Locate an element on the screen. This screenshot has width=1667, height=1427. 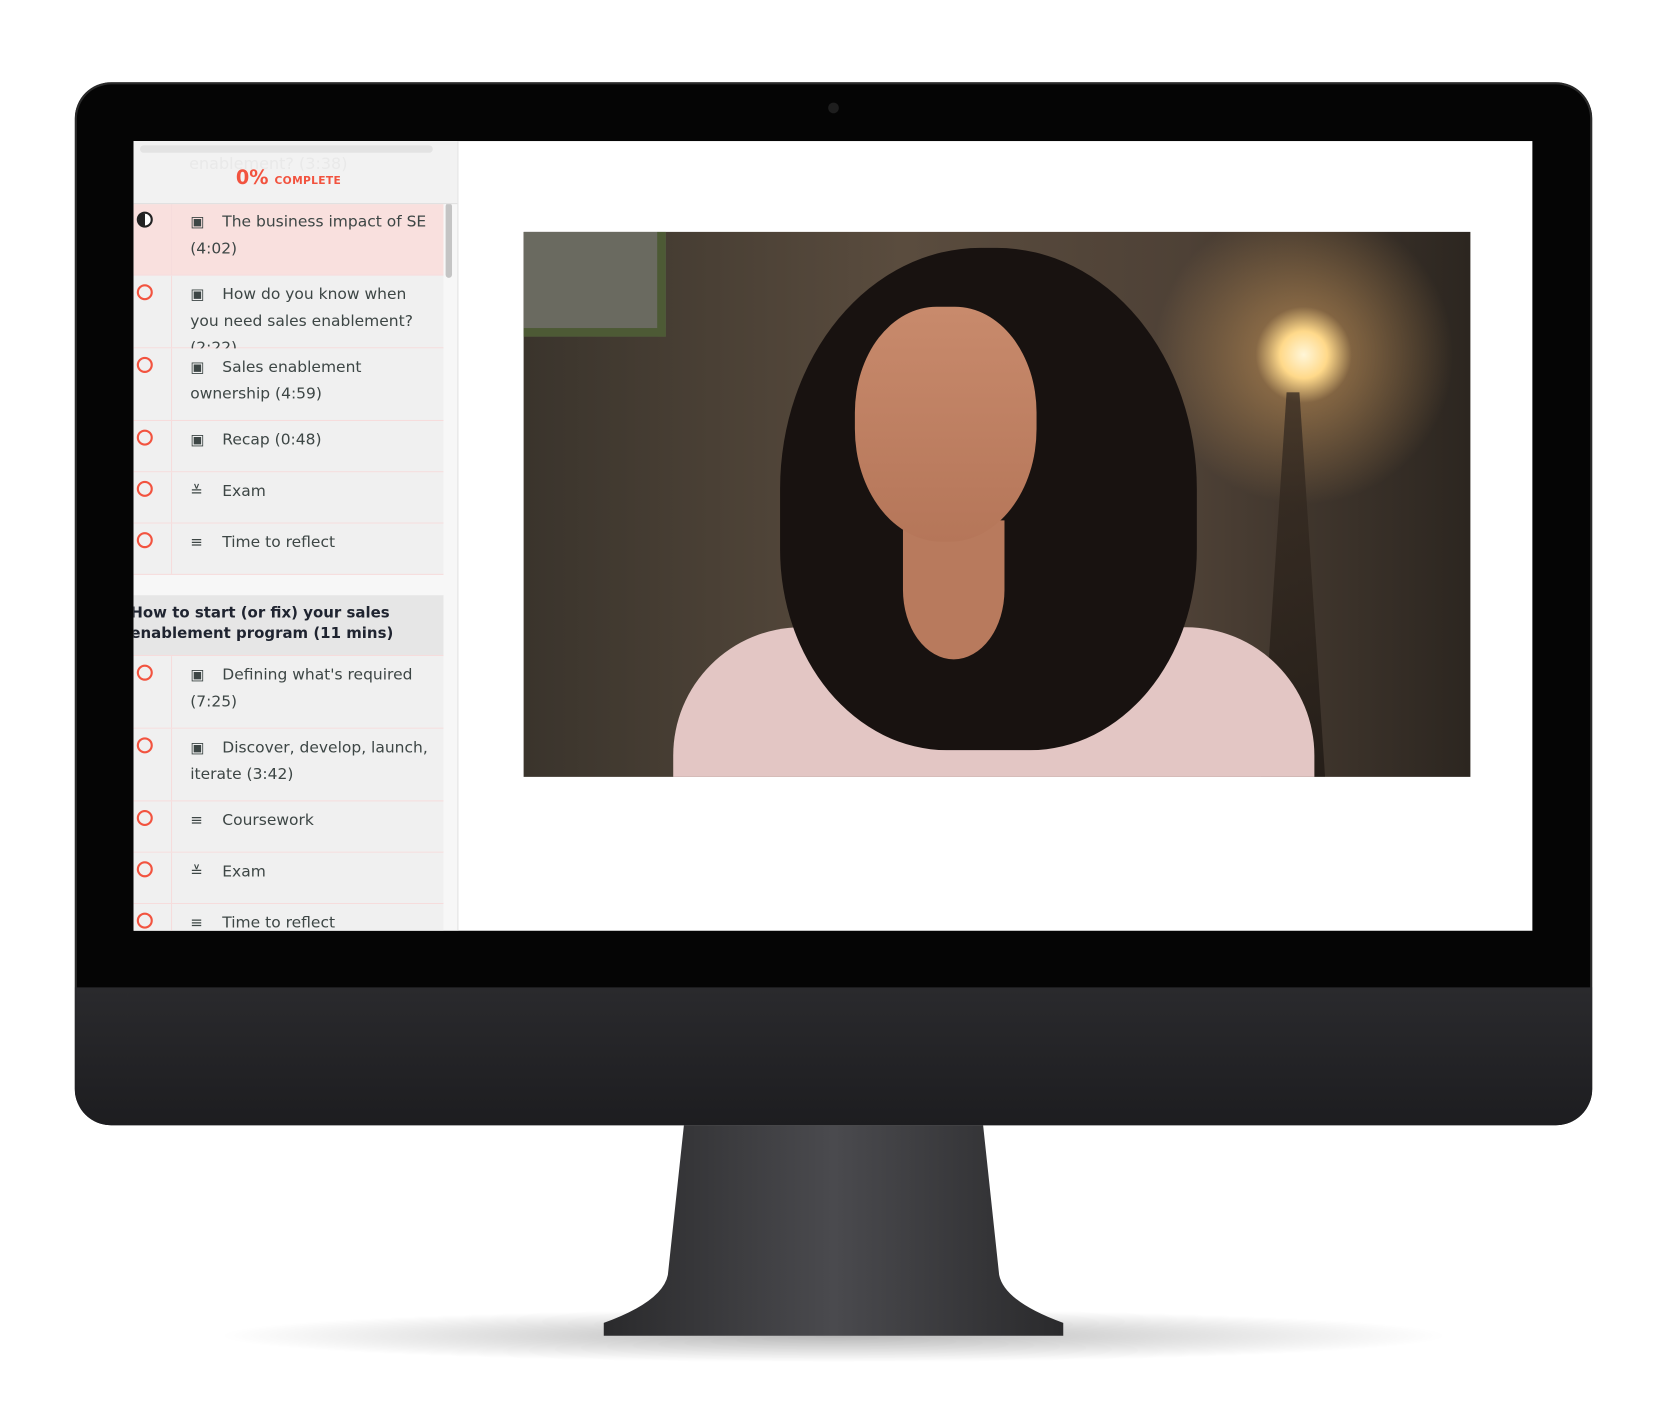
progress-label: 0% COMPLETE is located at coordinates (289, 178).